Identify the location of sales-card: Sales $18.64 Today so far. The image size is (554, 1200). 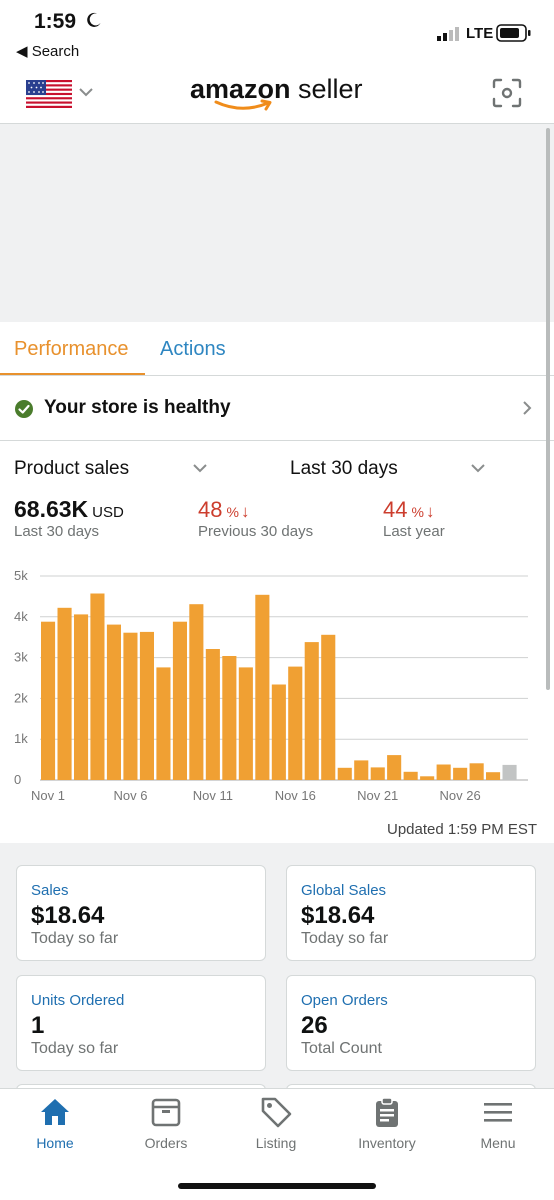
(141, 913).